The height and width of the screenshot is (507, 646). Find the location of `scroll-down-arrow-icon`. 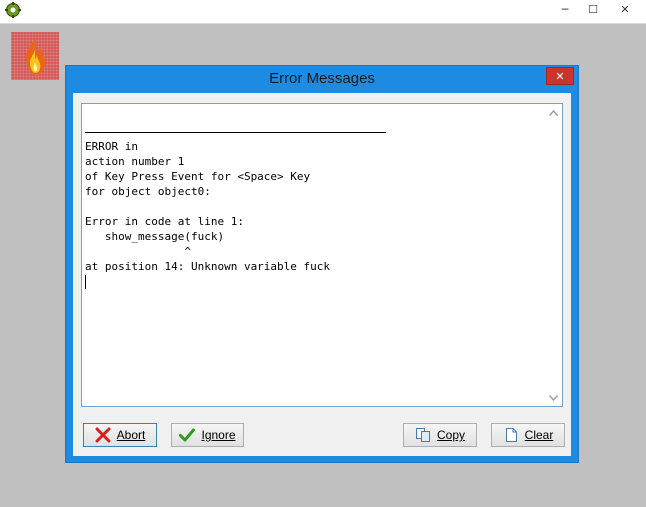

scroll-down-arrow-icon is located at coordinates (553, 397).